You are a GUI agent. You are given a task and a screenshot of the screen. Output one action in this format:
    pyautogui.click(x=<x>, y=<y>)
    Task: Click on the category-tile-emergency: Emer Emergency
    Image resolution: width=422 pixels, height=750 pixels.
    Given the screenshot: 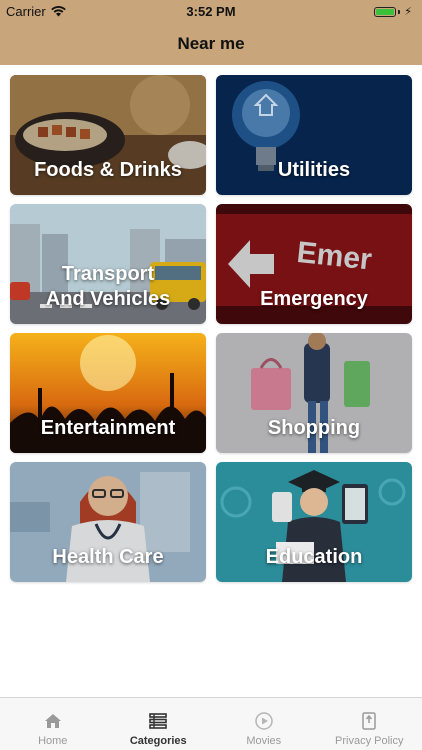 What is the action you would take?
    pyautogui.click(x=314, y=264)
    